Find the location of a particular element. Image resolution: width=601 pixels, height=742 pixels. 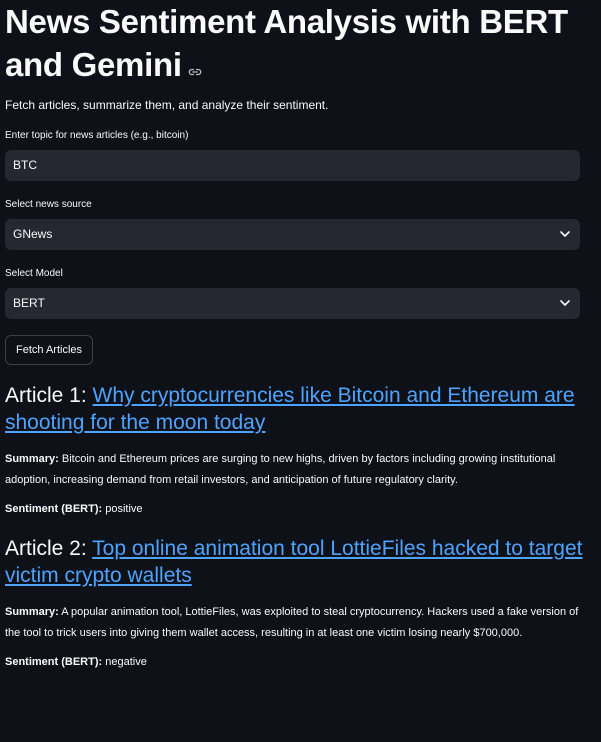

source-label: Select news source is located at coordinates (48, 204).